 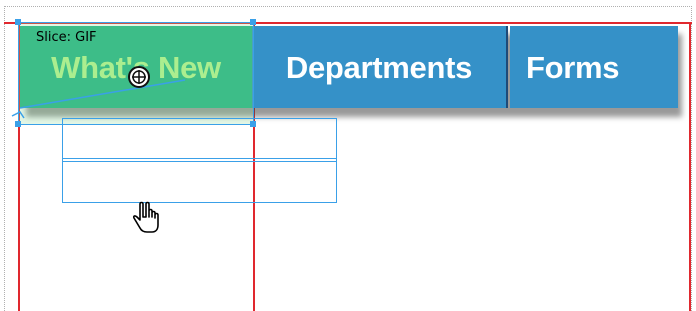 What do you see at coordinates (102, 94) in the screenshot?
I see `behavior-link-line` at bounding box center [102, 94].